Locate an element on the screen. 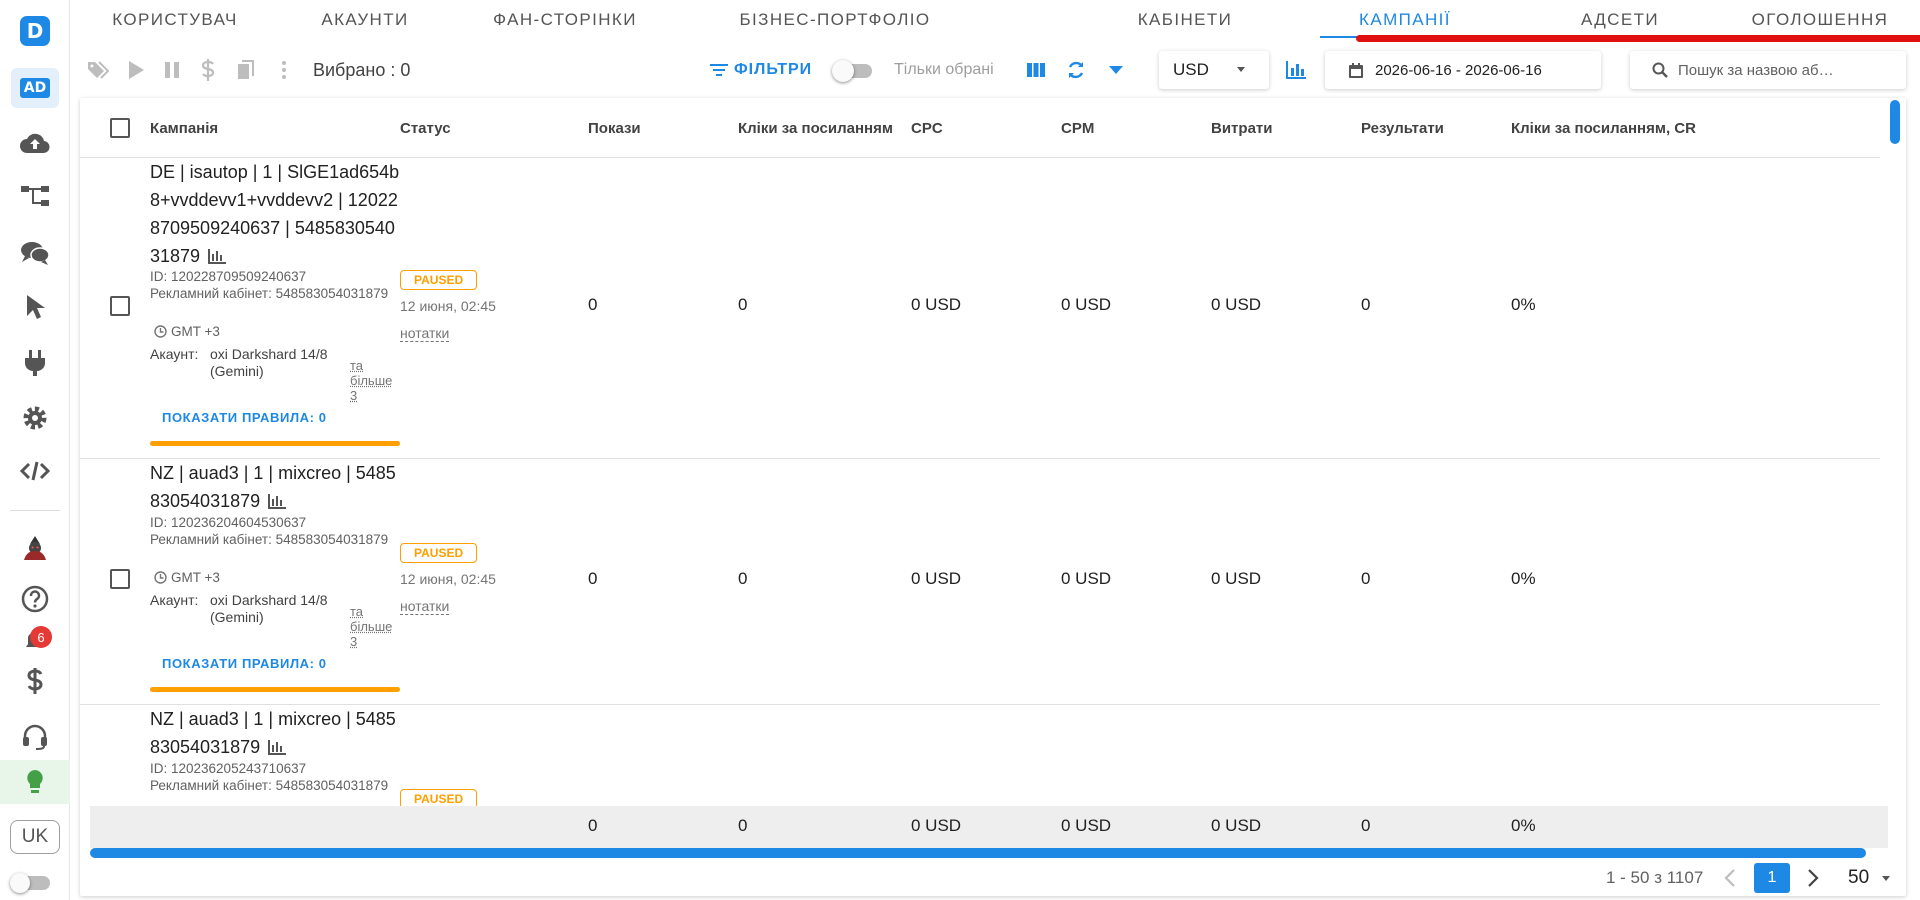  campaign-id: ID: 120228709509240637 is located at coordinates (228, 276).